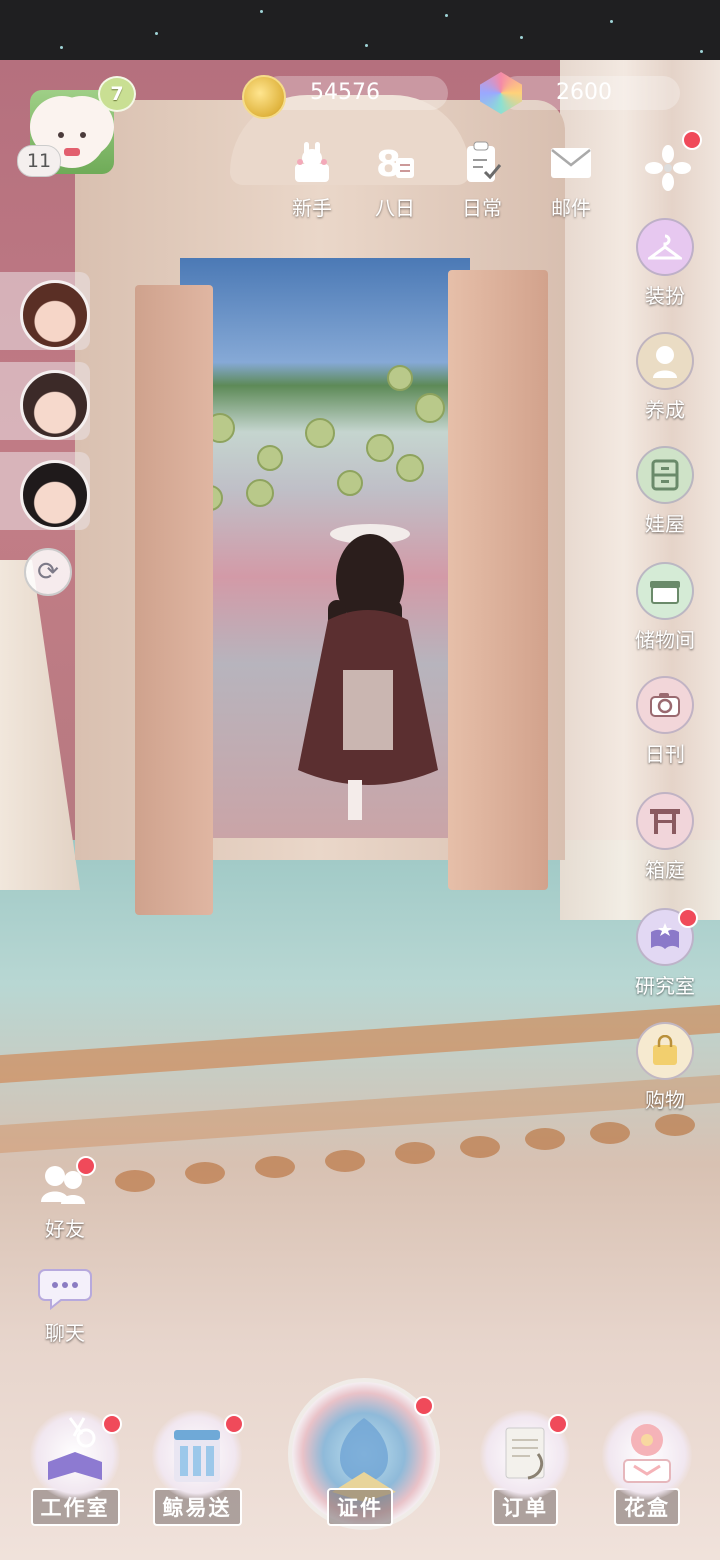 This screenshot has height=1560, width=720. I want to click on mail-label: 邮件, so click(571, 208).